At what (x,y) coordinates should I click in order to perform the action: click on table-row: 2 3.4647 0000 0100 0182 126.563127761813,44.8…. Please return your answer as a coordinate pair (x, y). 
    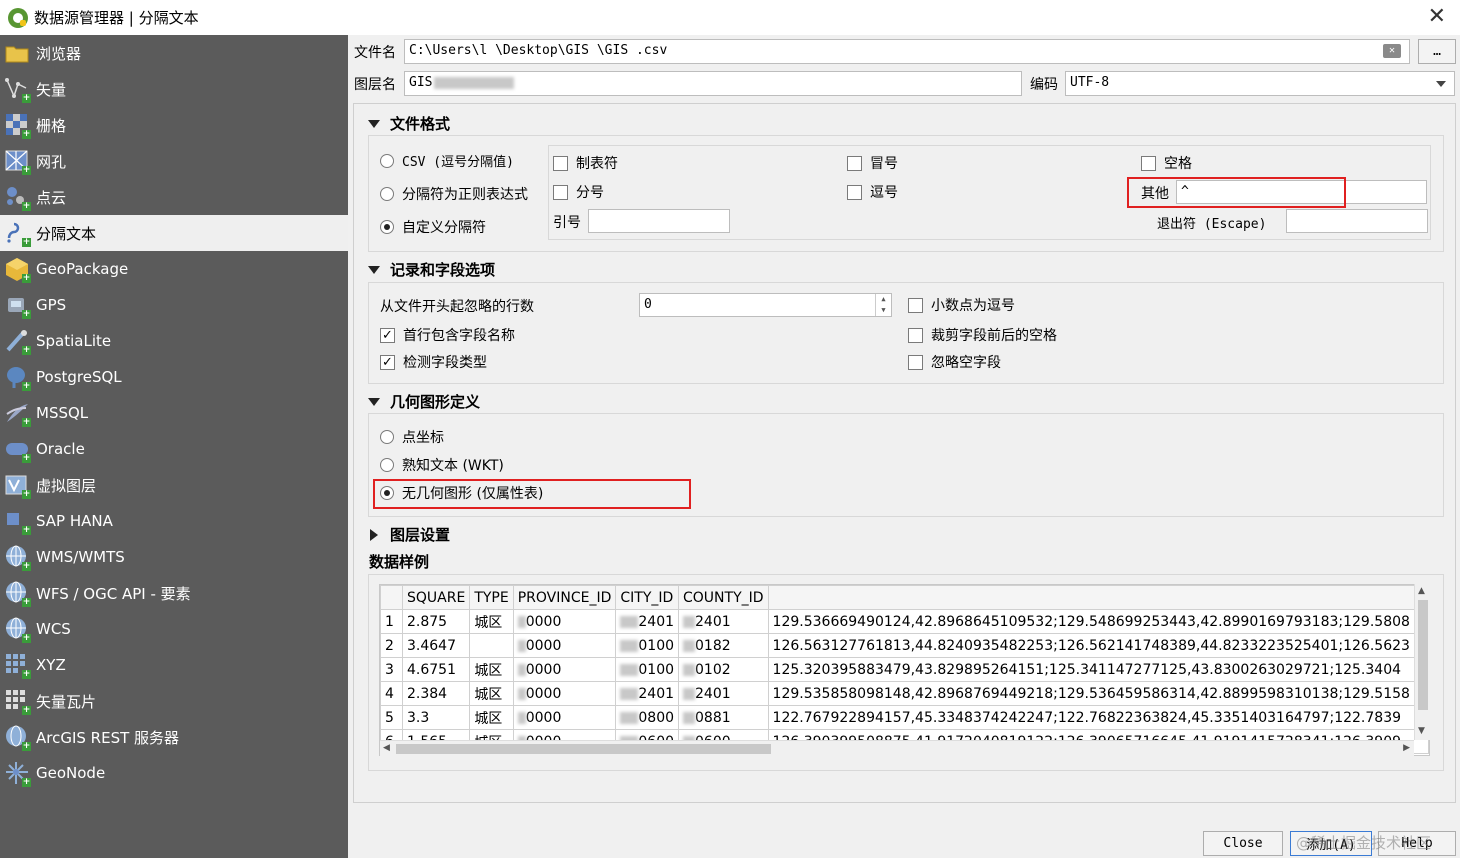
    Looking at the image, I should click on (904, 645).